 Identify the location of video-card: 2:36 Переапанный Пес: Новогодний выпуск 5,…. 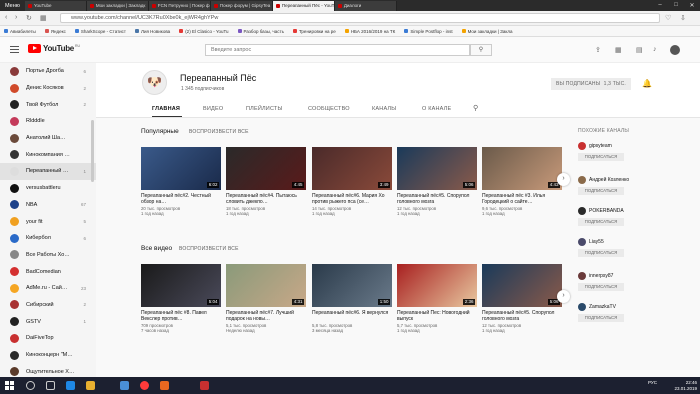
(437, 299).